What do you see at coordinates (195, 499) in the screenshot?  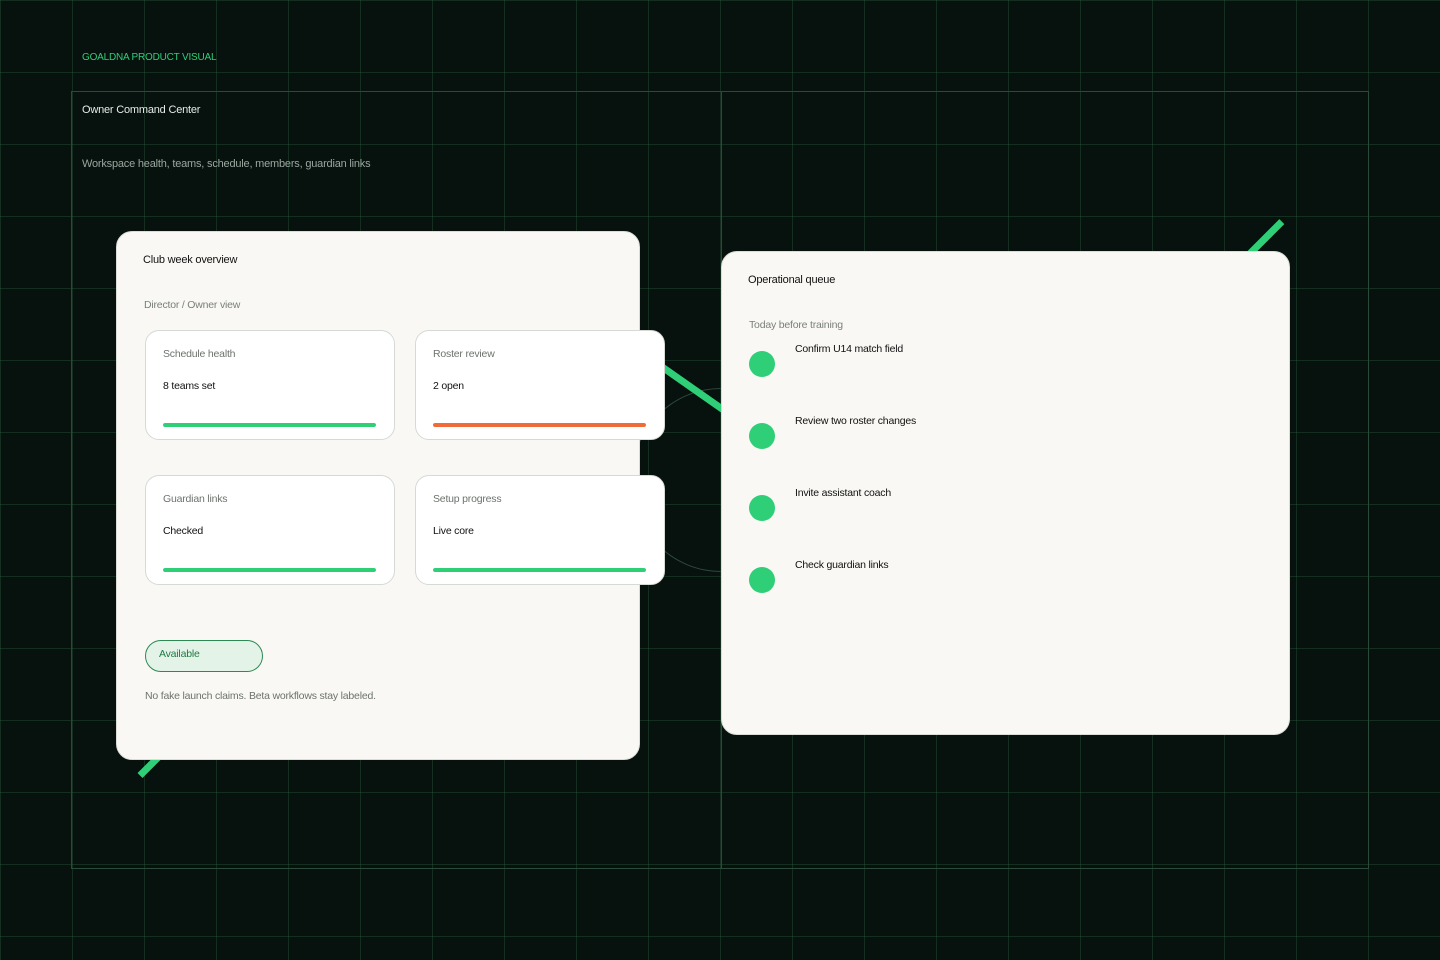 I see `card-label: Guardian links` at bounding box center [195, 499].